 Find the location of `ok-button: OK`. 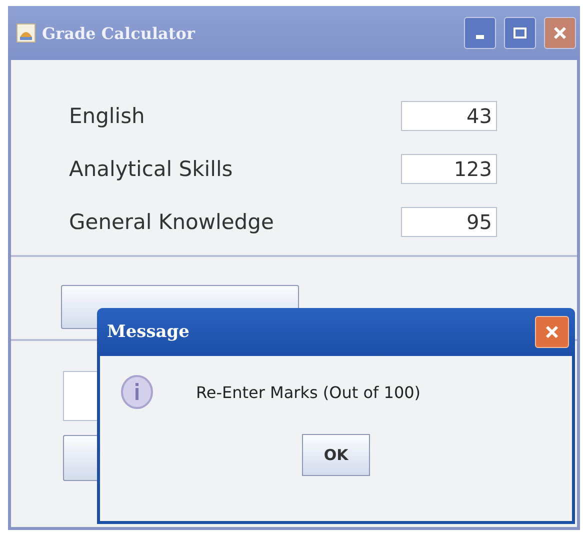

ok-button: OK is located at coordinates (336, 455).